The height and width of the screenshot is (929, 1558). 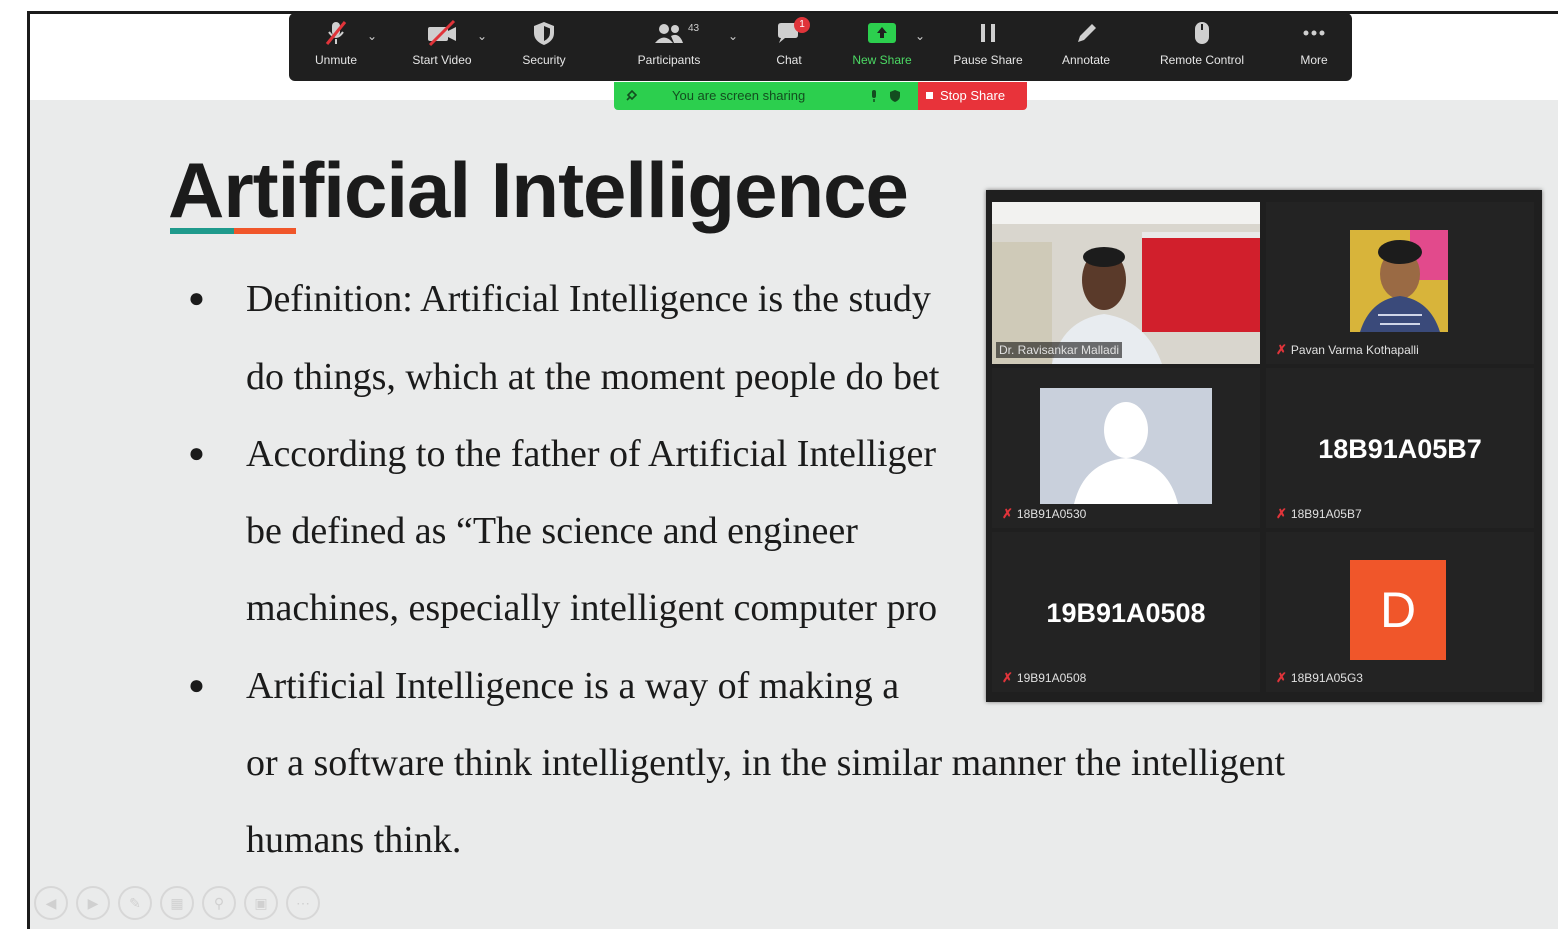 I want to click on annotate-button: Annotate, so click(x=1086, y=47).